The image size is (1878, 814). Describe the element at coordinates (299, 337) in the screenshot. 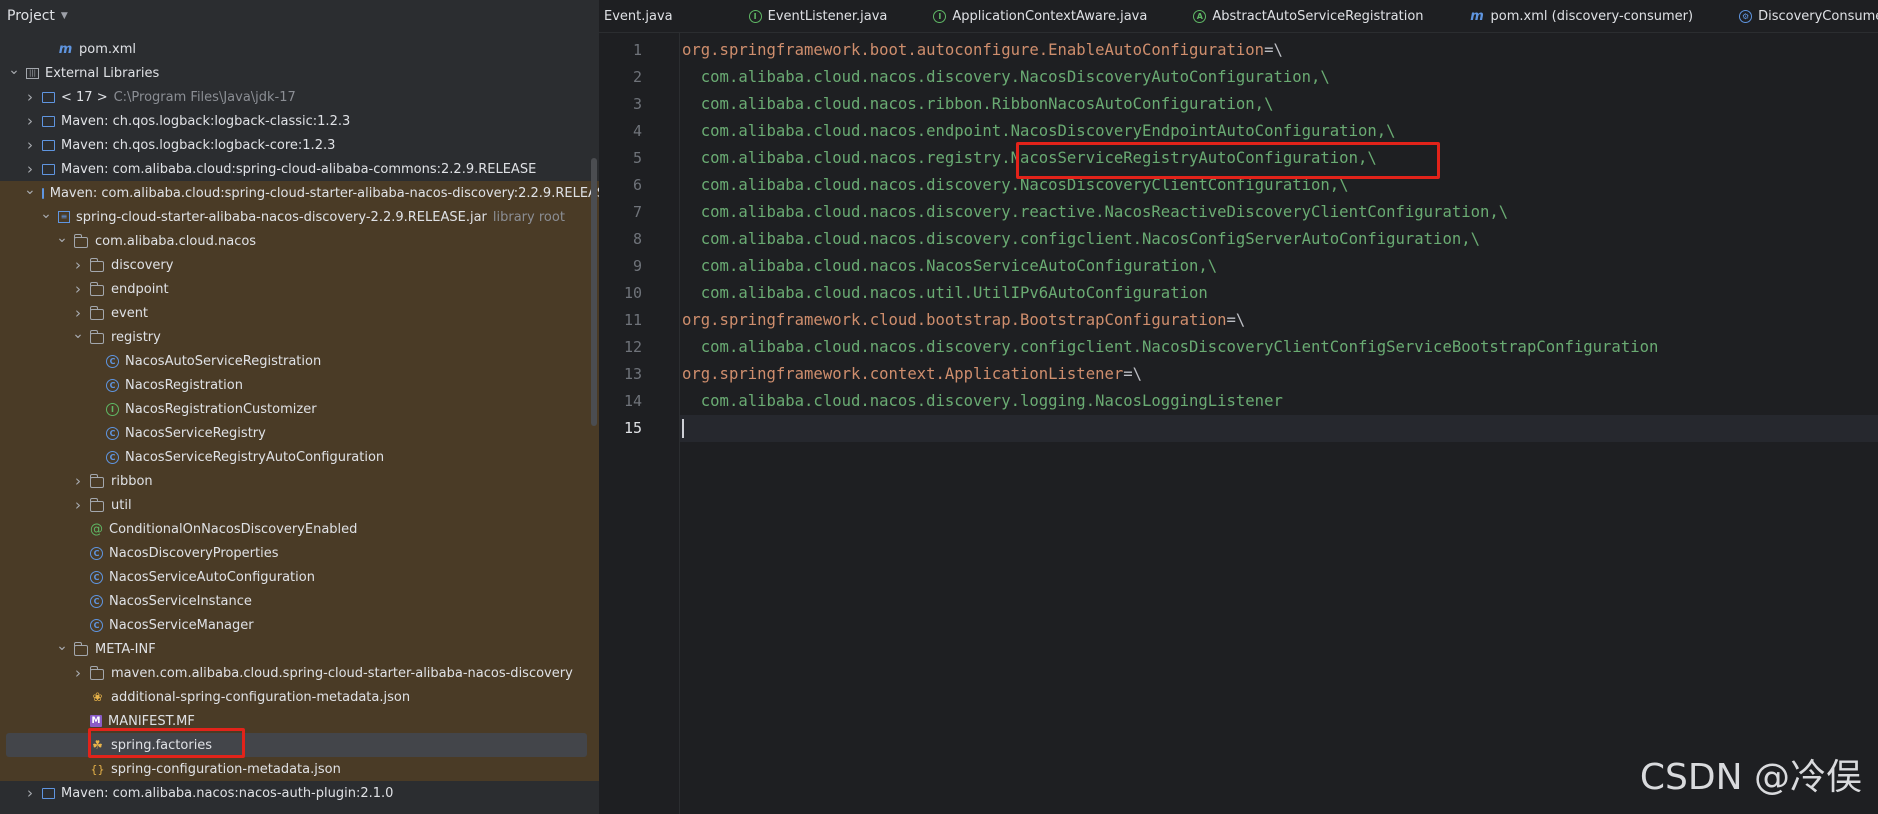

I see `tree-item: ⌄ registry` at that location.